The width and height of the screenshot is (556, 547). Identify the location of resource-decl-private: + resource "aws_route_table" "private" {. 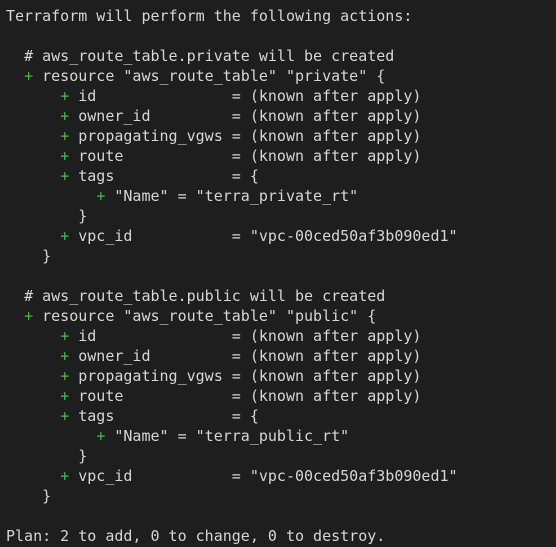
(278, 76).